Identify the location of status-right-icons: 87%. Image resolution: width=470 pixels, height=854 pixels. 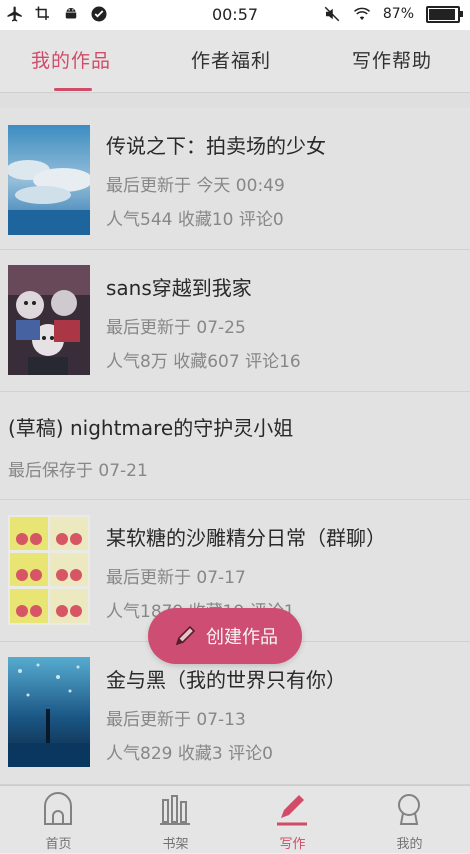
(393, 14).